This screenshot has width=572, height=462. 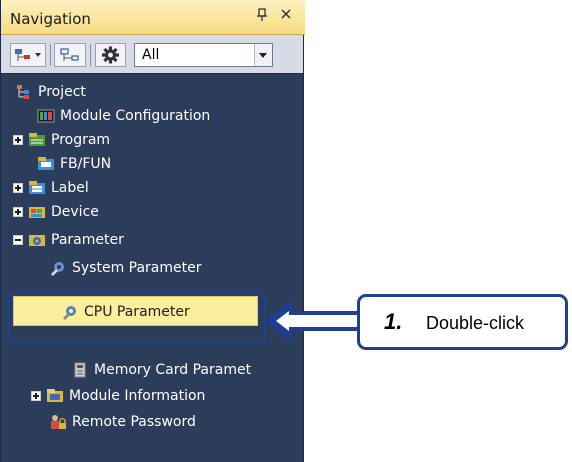 What do you see at coordinates (81, 140) in the screenshot?
I see `tree-item-label: Program` at bounding box center [81, 140].